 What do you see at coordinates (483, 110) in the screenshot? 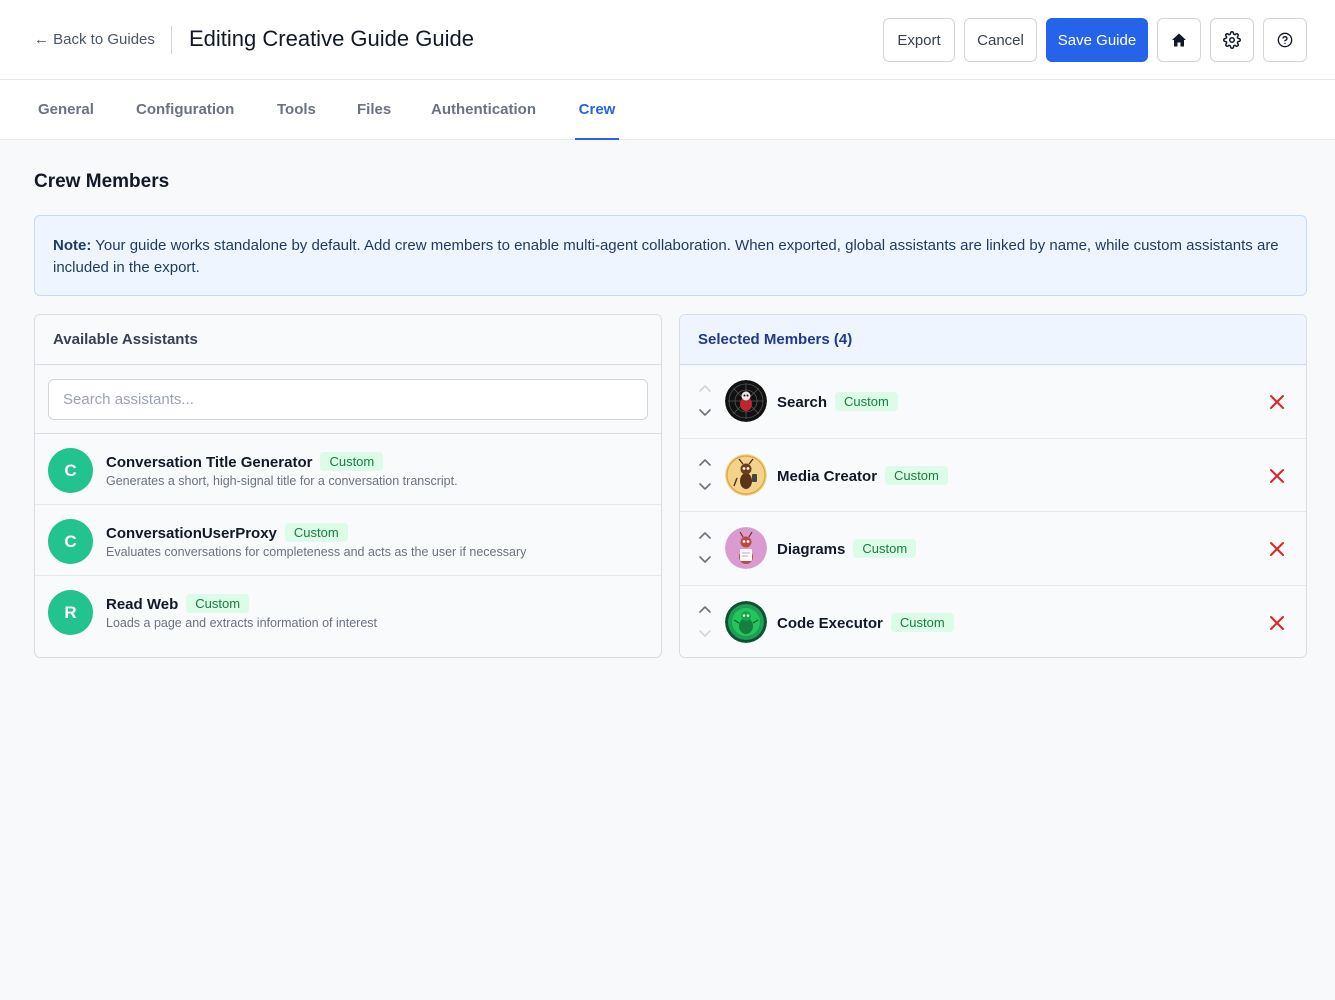
I see `tab-authentication: Authentication` at bounding box center [483, 110].